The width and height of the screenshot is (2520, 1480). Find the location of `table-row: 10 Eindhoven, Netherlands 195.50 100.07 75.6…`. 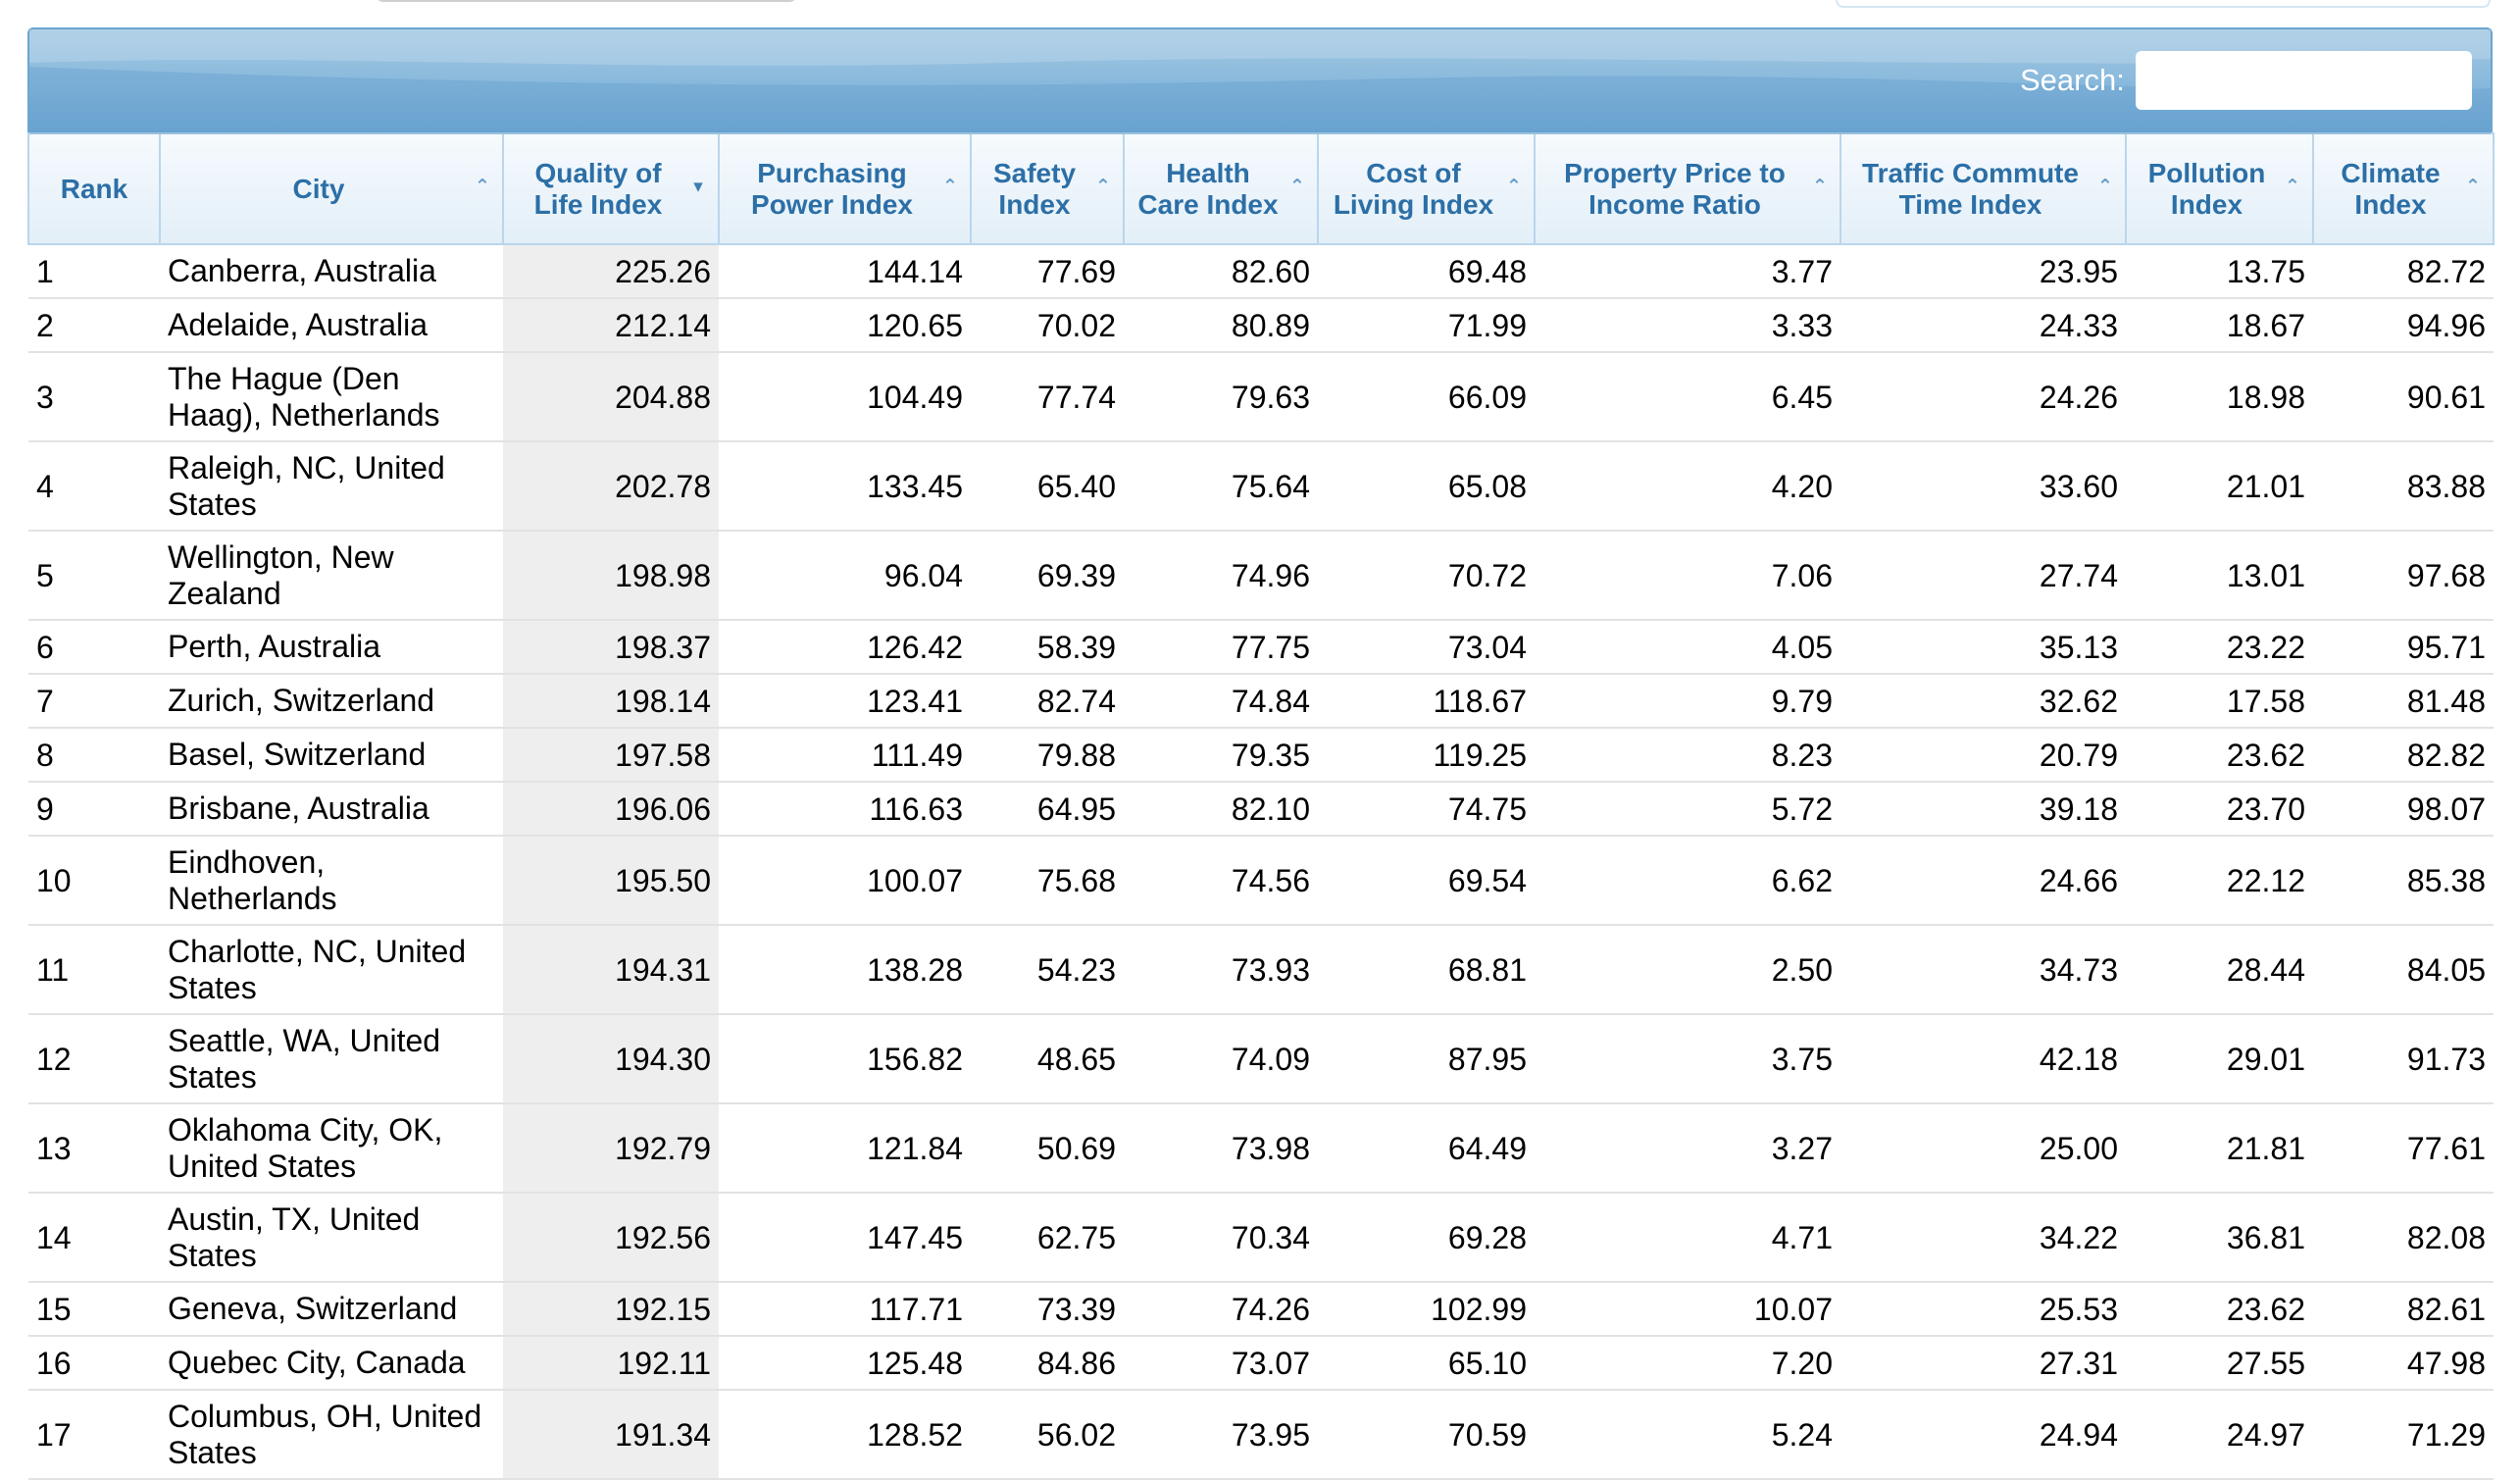

table-row: 10 Eindhoven, Netherlands 195.50 100.07 75.6… is located at coordinates (1261, 881).